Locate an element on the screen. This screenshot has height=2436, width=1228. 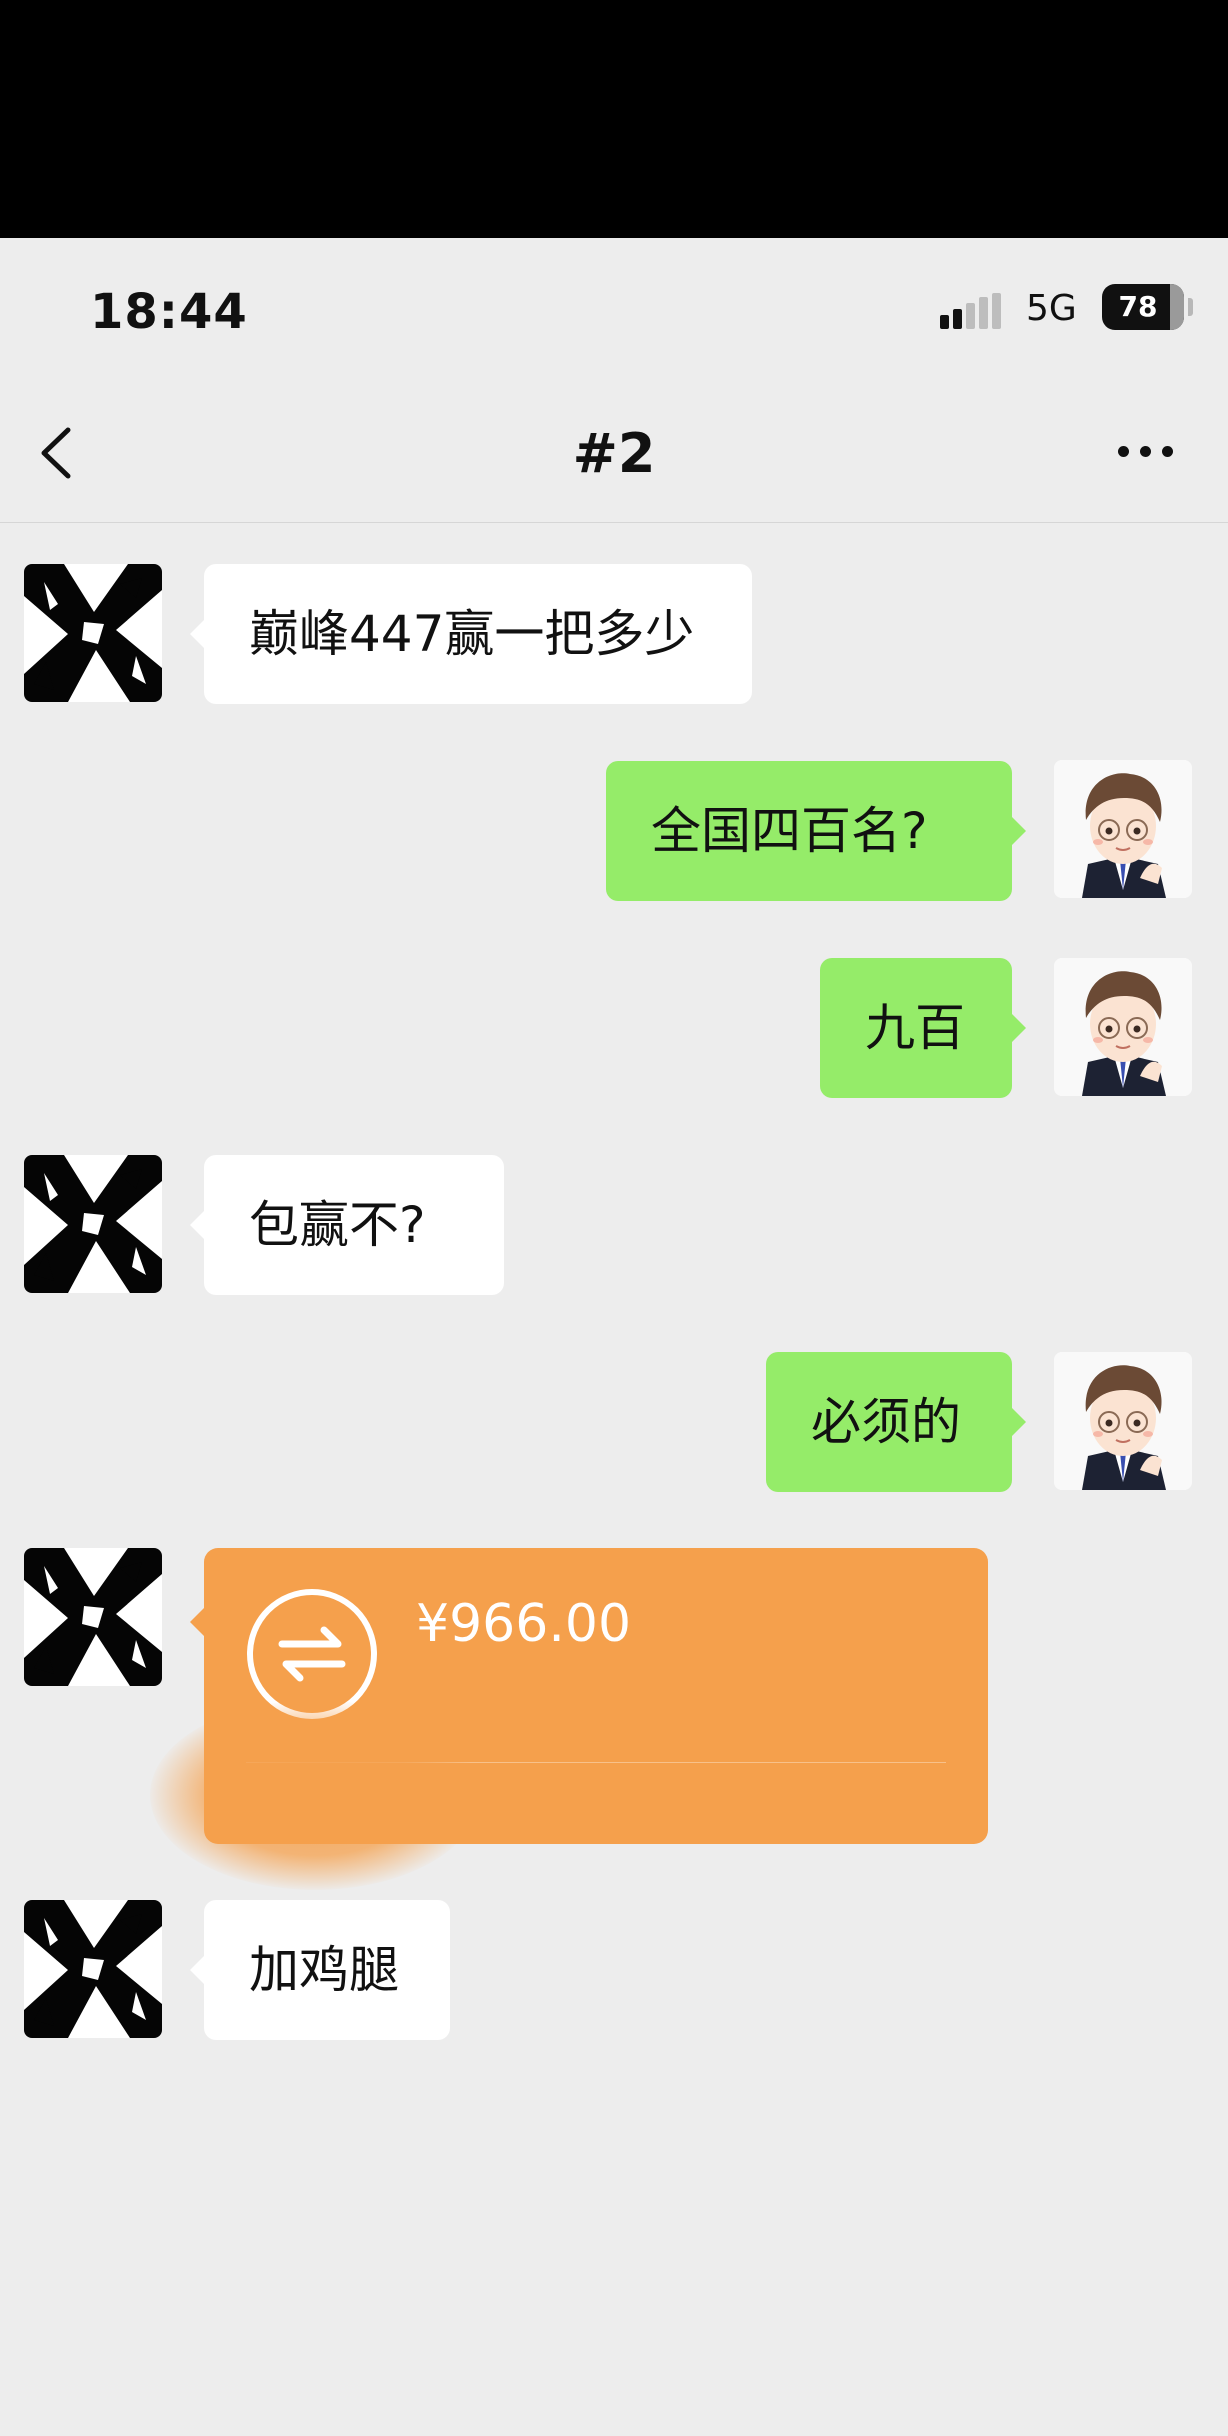
more-options-button is located at coordinates (1146, 450).